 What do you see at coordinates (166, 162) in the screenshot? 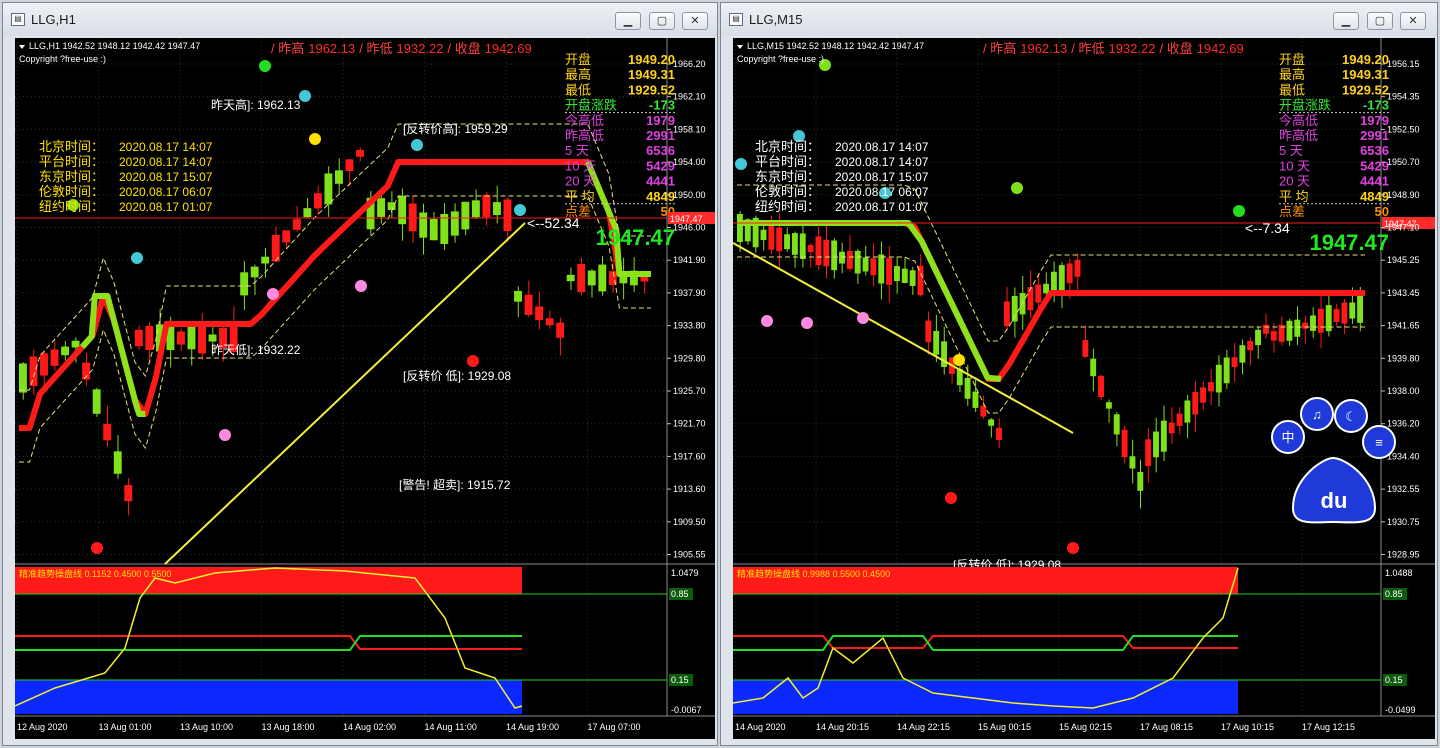
I see `time-value: 2020.08.17 14:07` at bounding box center [166, 162].